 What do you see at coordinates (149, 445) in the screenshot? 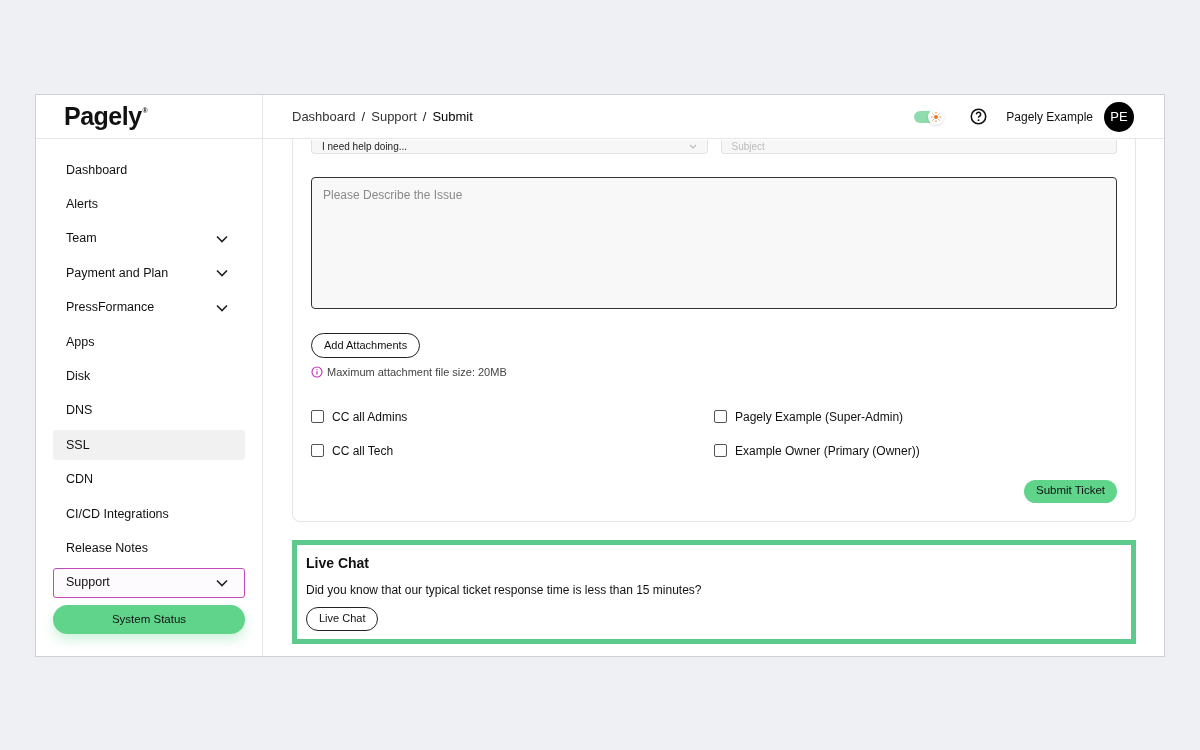
I see `sidebar-item: SSL` at bounding box center [149, 445].